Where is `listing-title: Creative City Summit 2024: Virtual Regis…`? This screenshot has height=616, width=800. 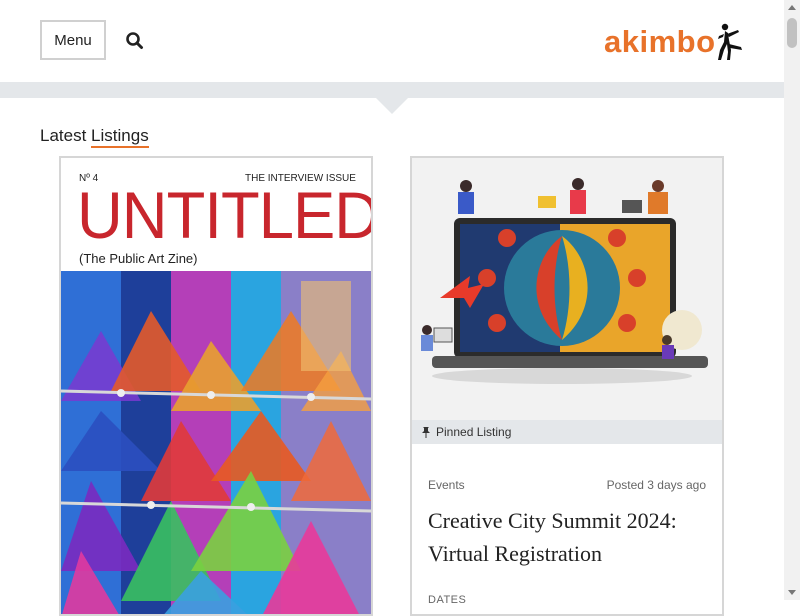
listing-title: Creative City Summit 2024: Virtual Regis… is located at coordinates (569, 537).